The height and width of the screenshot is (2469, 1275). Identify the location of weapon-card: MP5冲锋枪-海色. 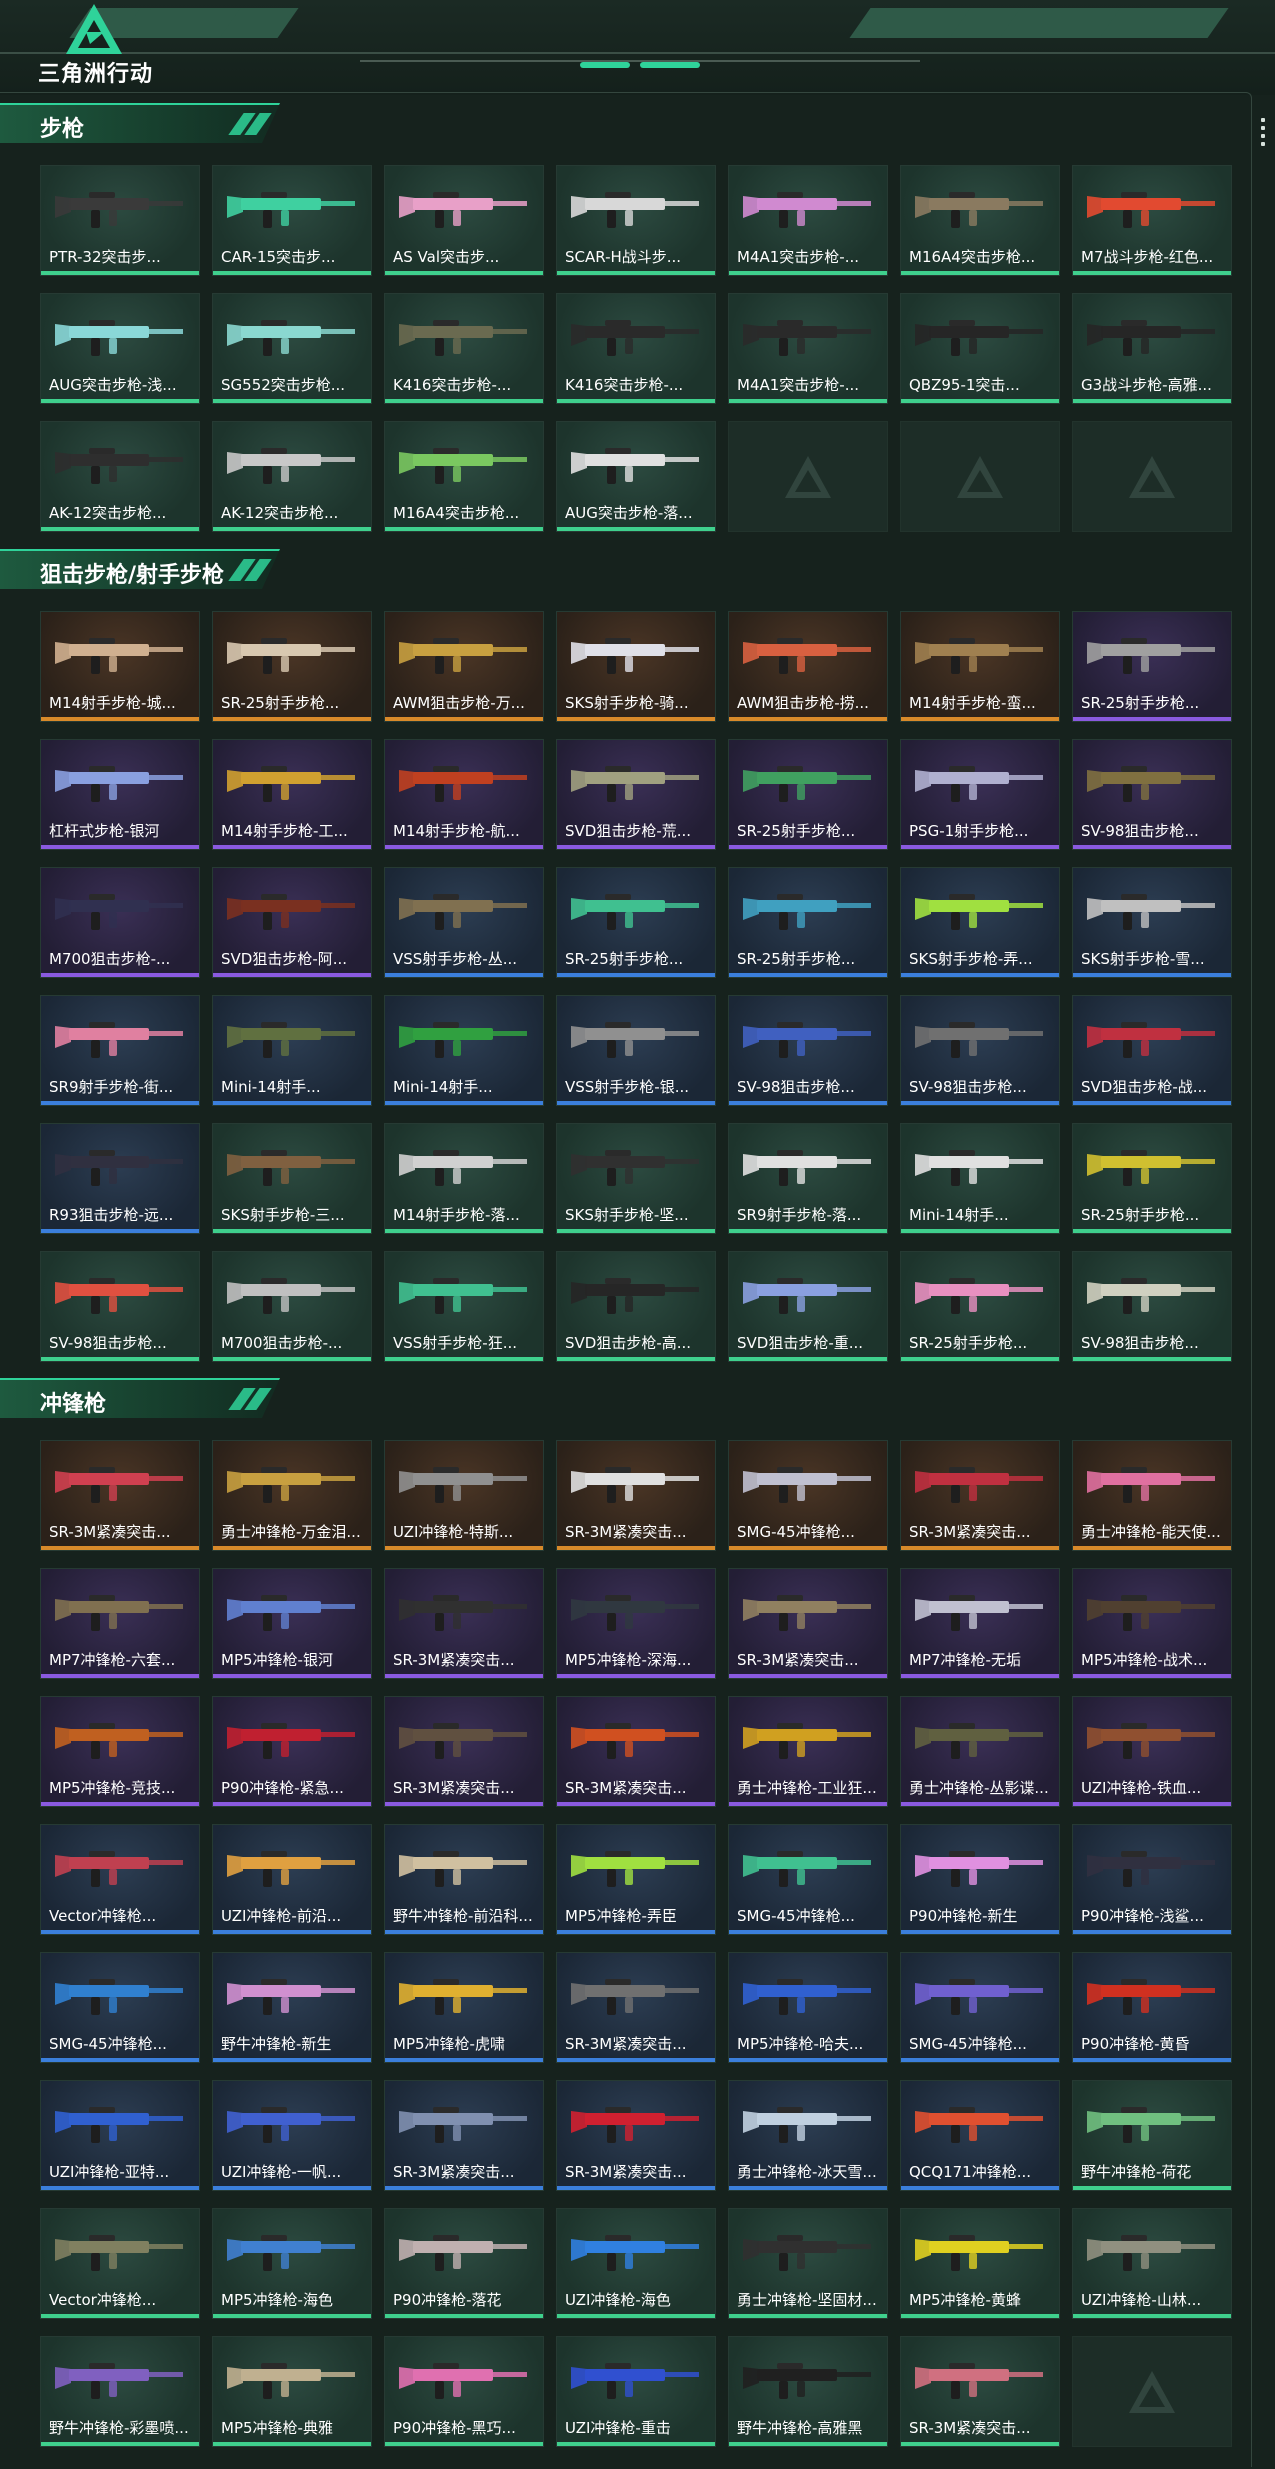
(292, 2263).